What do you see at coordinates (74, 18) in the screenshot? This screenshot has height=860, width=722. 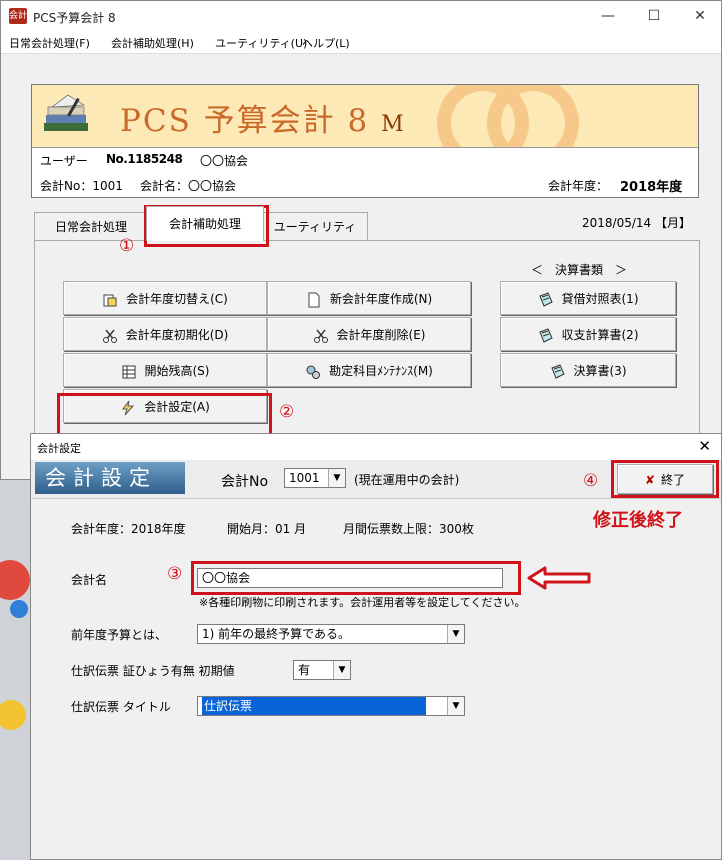 I see `window-title: PCS予算会計 8` at bounding box center [74, 18].